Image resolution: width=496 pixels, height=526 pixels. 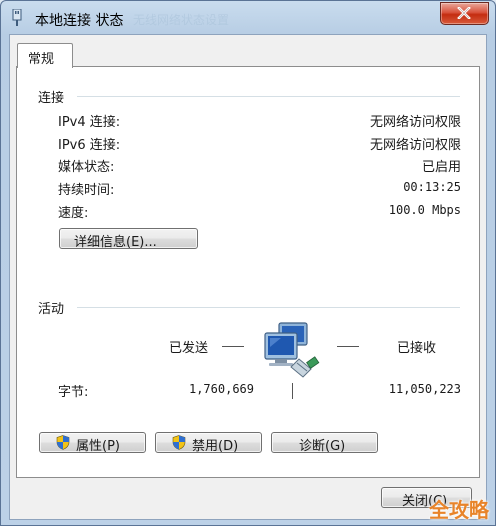 What do you see at coordinates (424, 389) in the screenshot?
I see `bytes-received-value: 11,050,223` at bounding box center [424, 389].